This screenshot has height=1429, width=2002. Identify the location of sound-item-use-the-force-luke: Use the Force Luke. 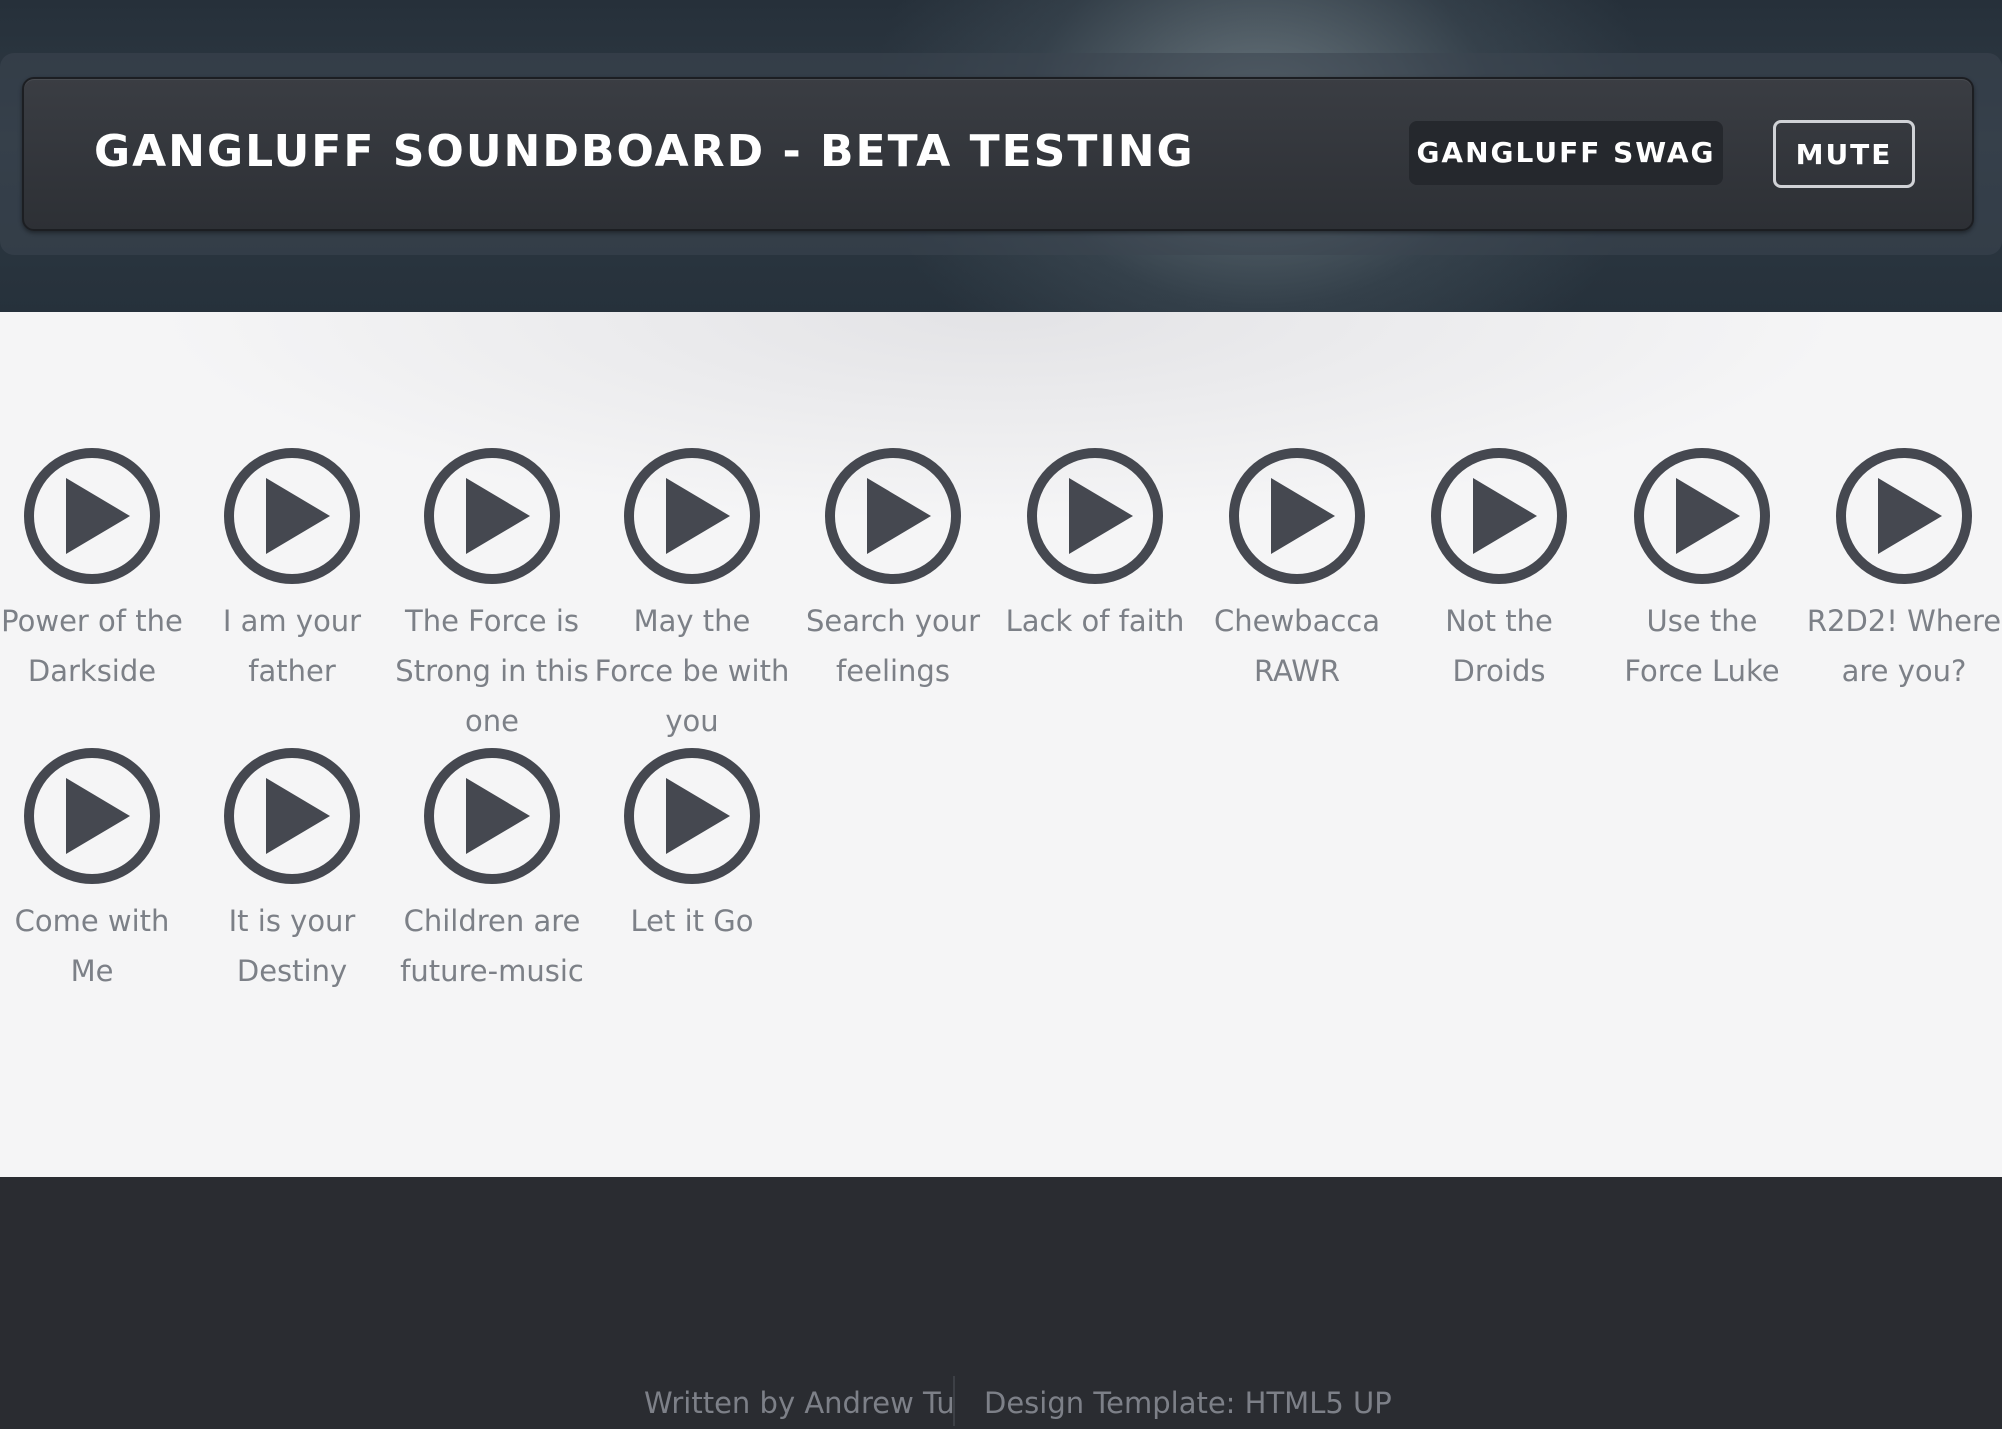
(1702, 571).